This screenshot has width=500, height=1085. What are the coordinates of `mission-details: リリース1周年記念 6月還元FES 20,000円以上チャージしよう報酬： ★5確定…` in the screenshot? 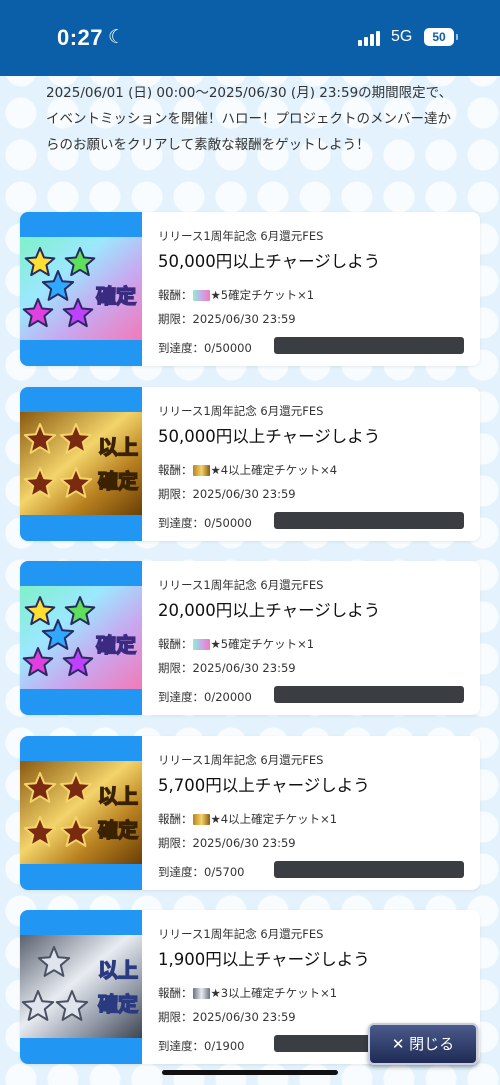 It's located at (319, 638).